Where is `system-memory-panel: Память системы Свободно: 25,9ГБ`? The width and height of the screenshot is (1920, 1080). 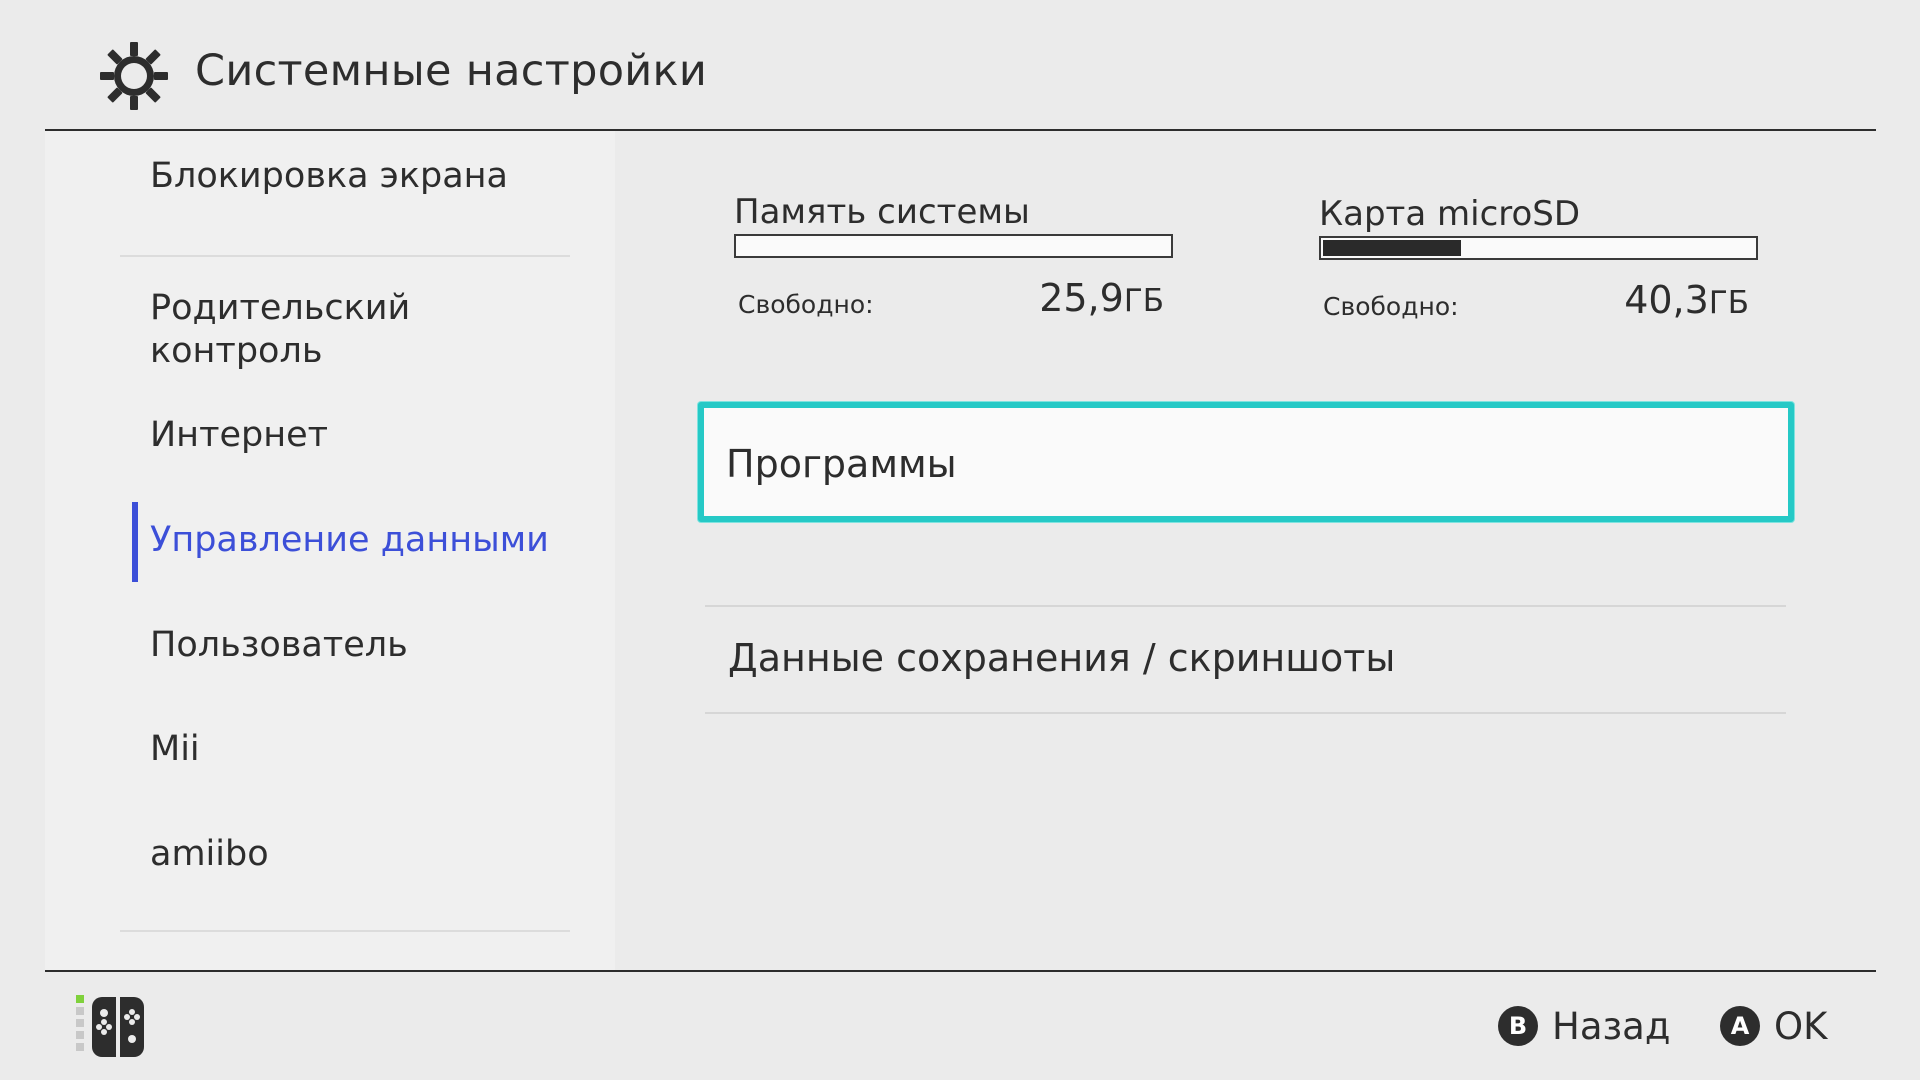
system-memory-panel: Память системы Свободно: 25,9ГБ is located at coordinates (954, 262).